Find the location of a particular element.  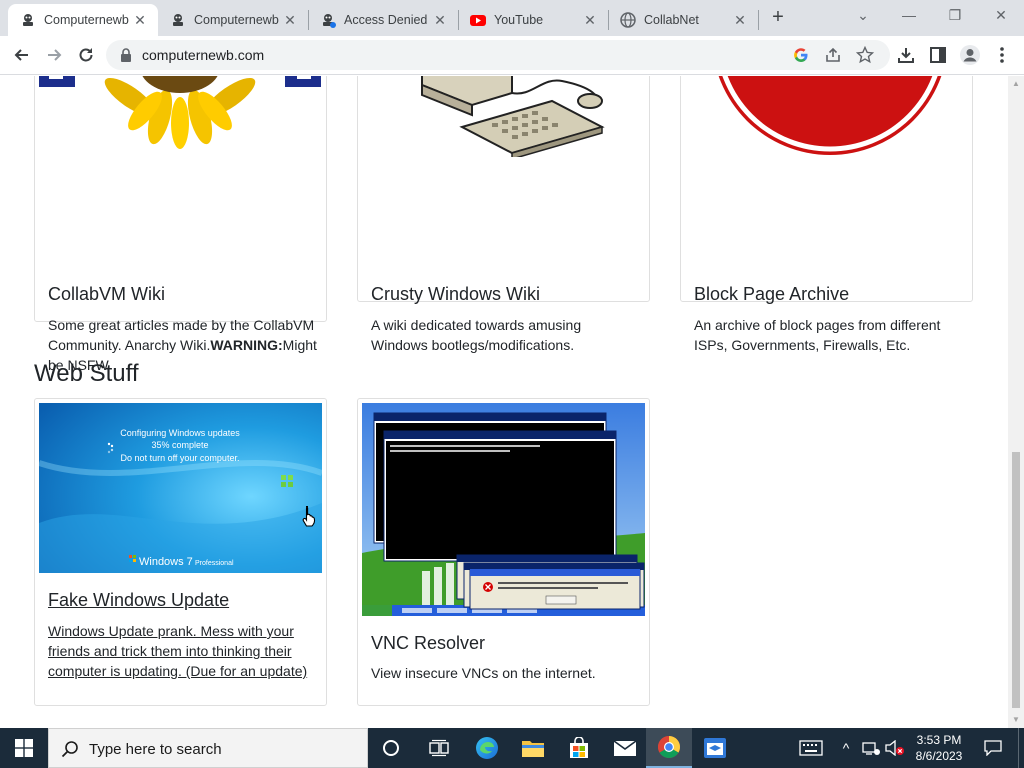

taskbar-search-box: Type here to search is located at coordinates (208, 748).